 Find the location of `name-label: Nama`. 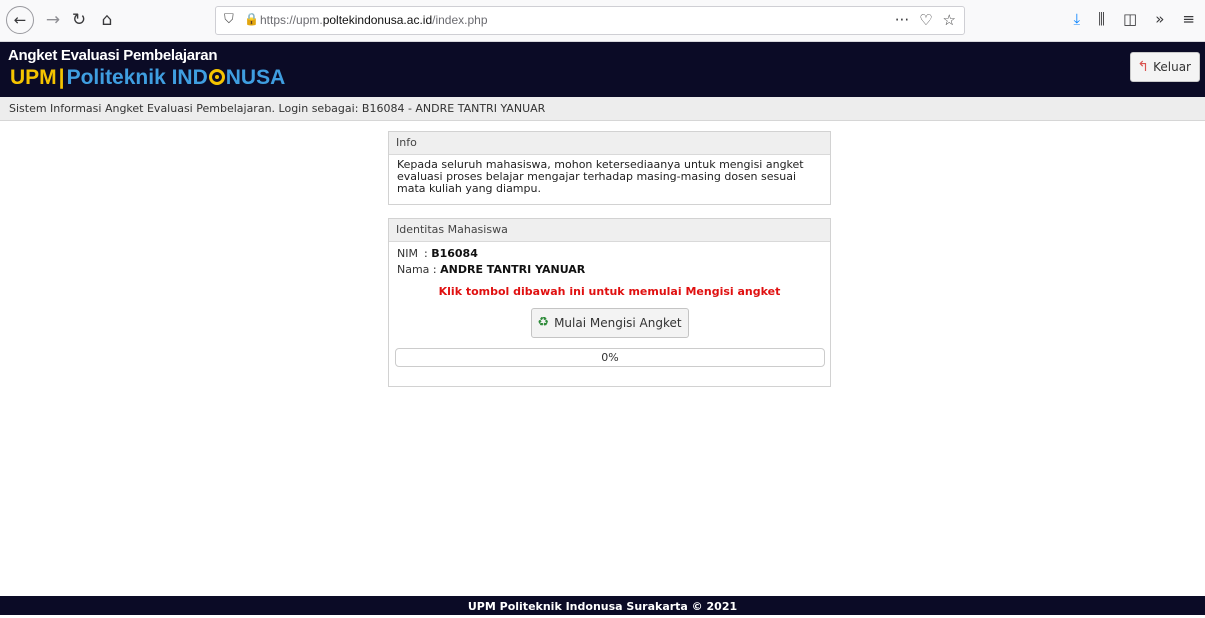

name-label: Nama is located at coordinates (413, 269).